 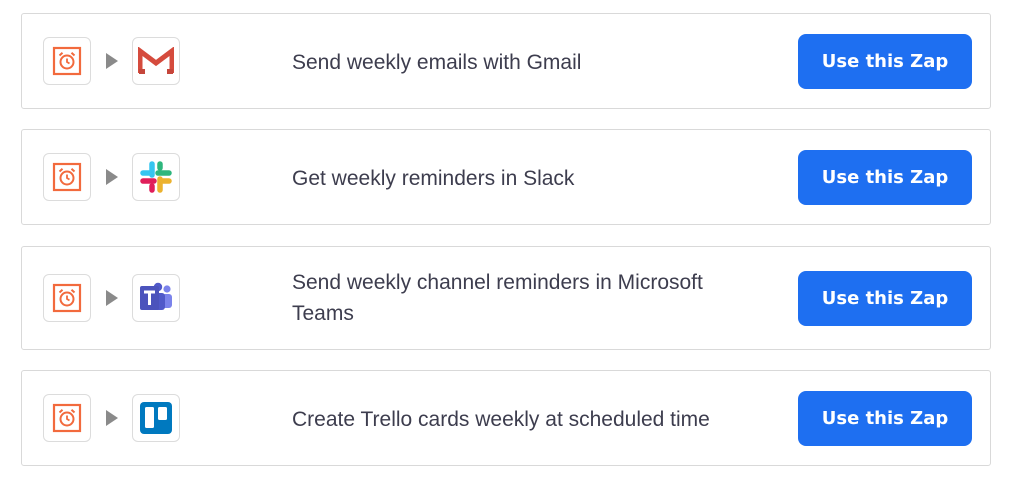 What do you see at coordinates (437, 62) in the screenshot?
I see `zap-title: Send weekly emails with Gmail` at bounding box center [437, 62].